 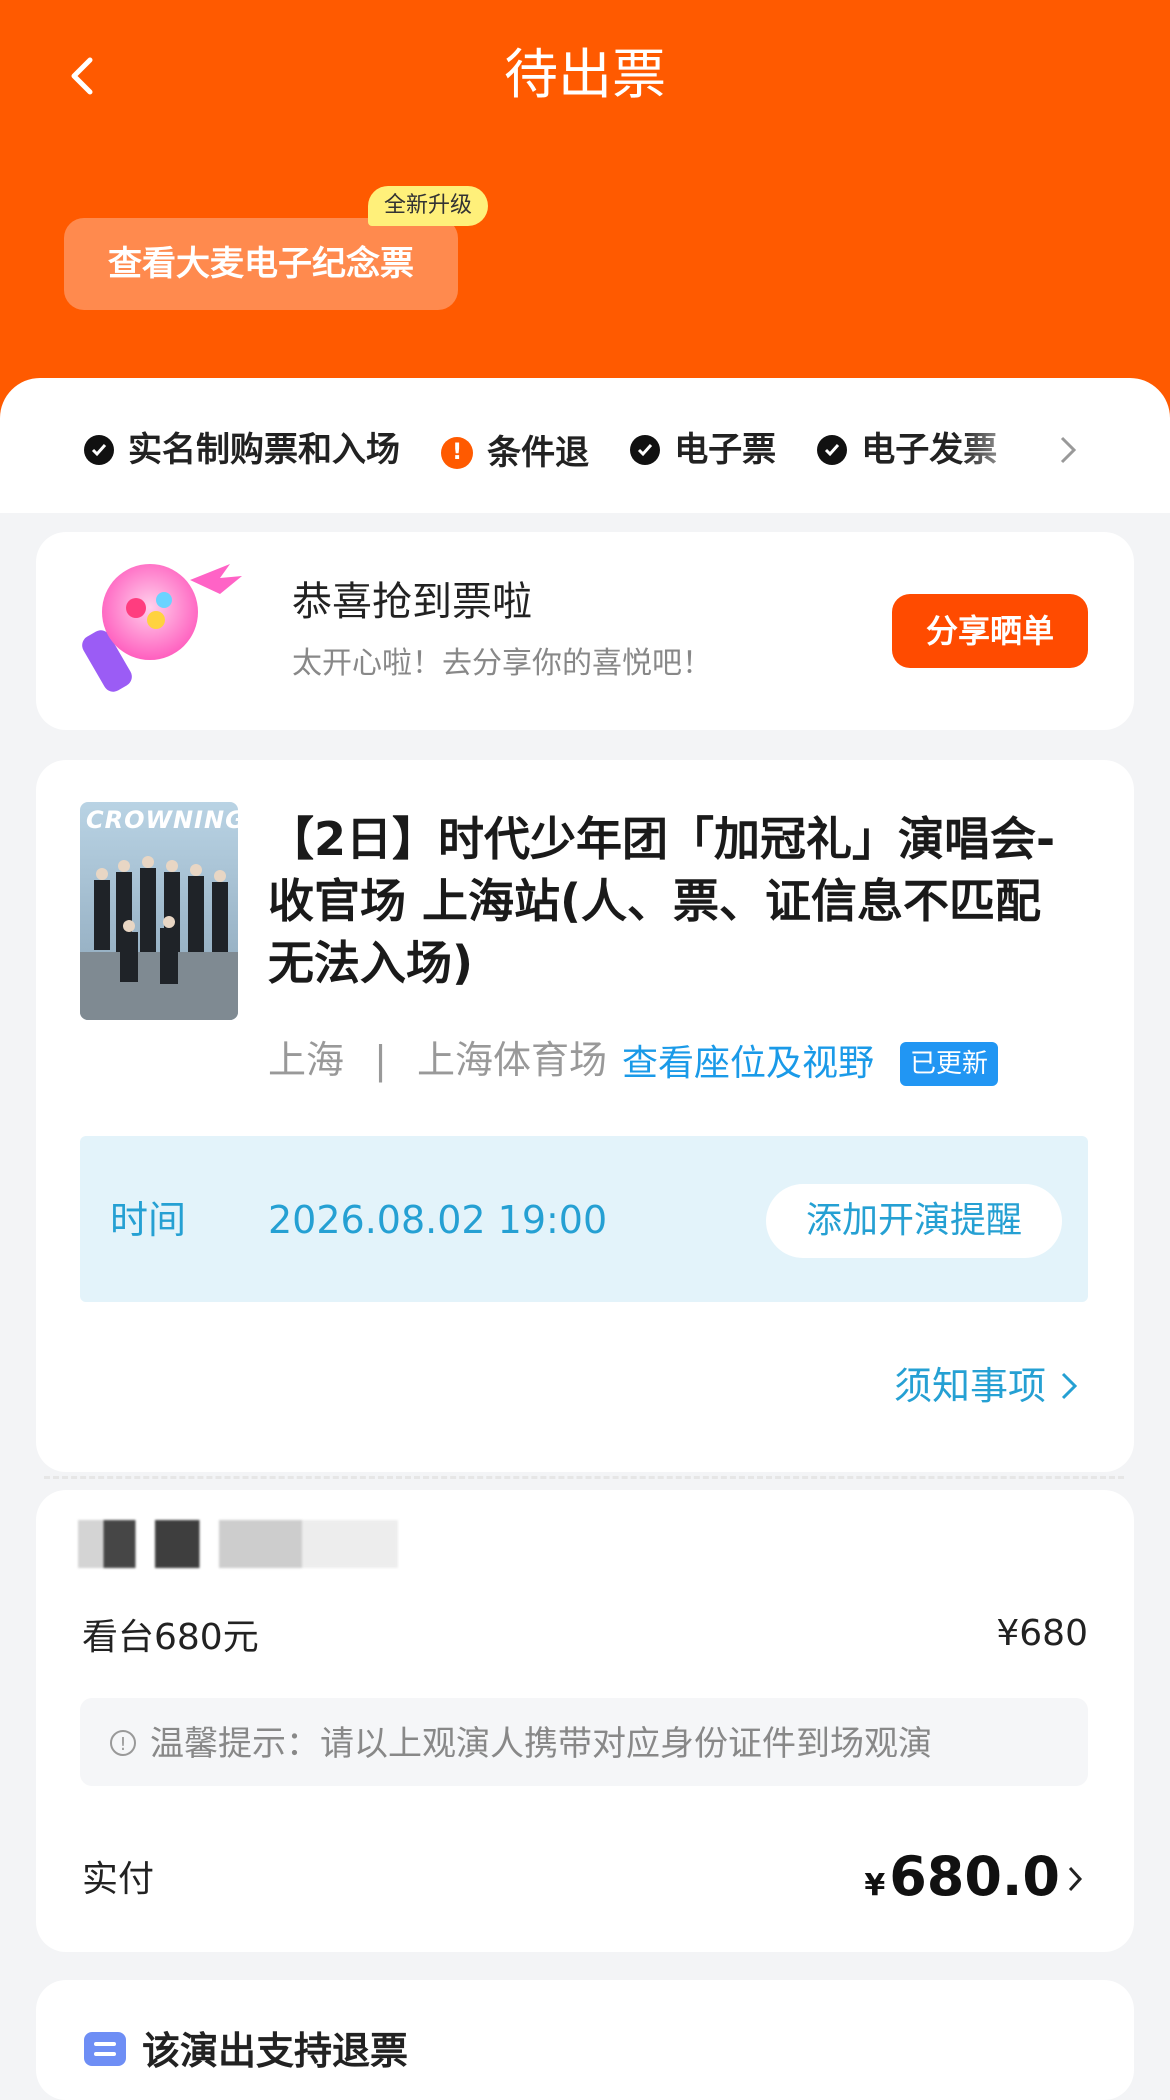 What do you see at coordinates (148, 1220) in the screenshot?
I see `time-label: 时间` at bounding box center [148, 1220].